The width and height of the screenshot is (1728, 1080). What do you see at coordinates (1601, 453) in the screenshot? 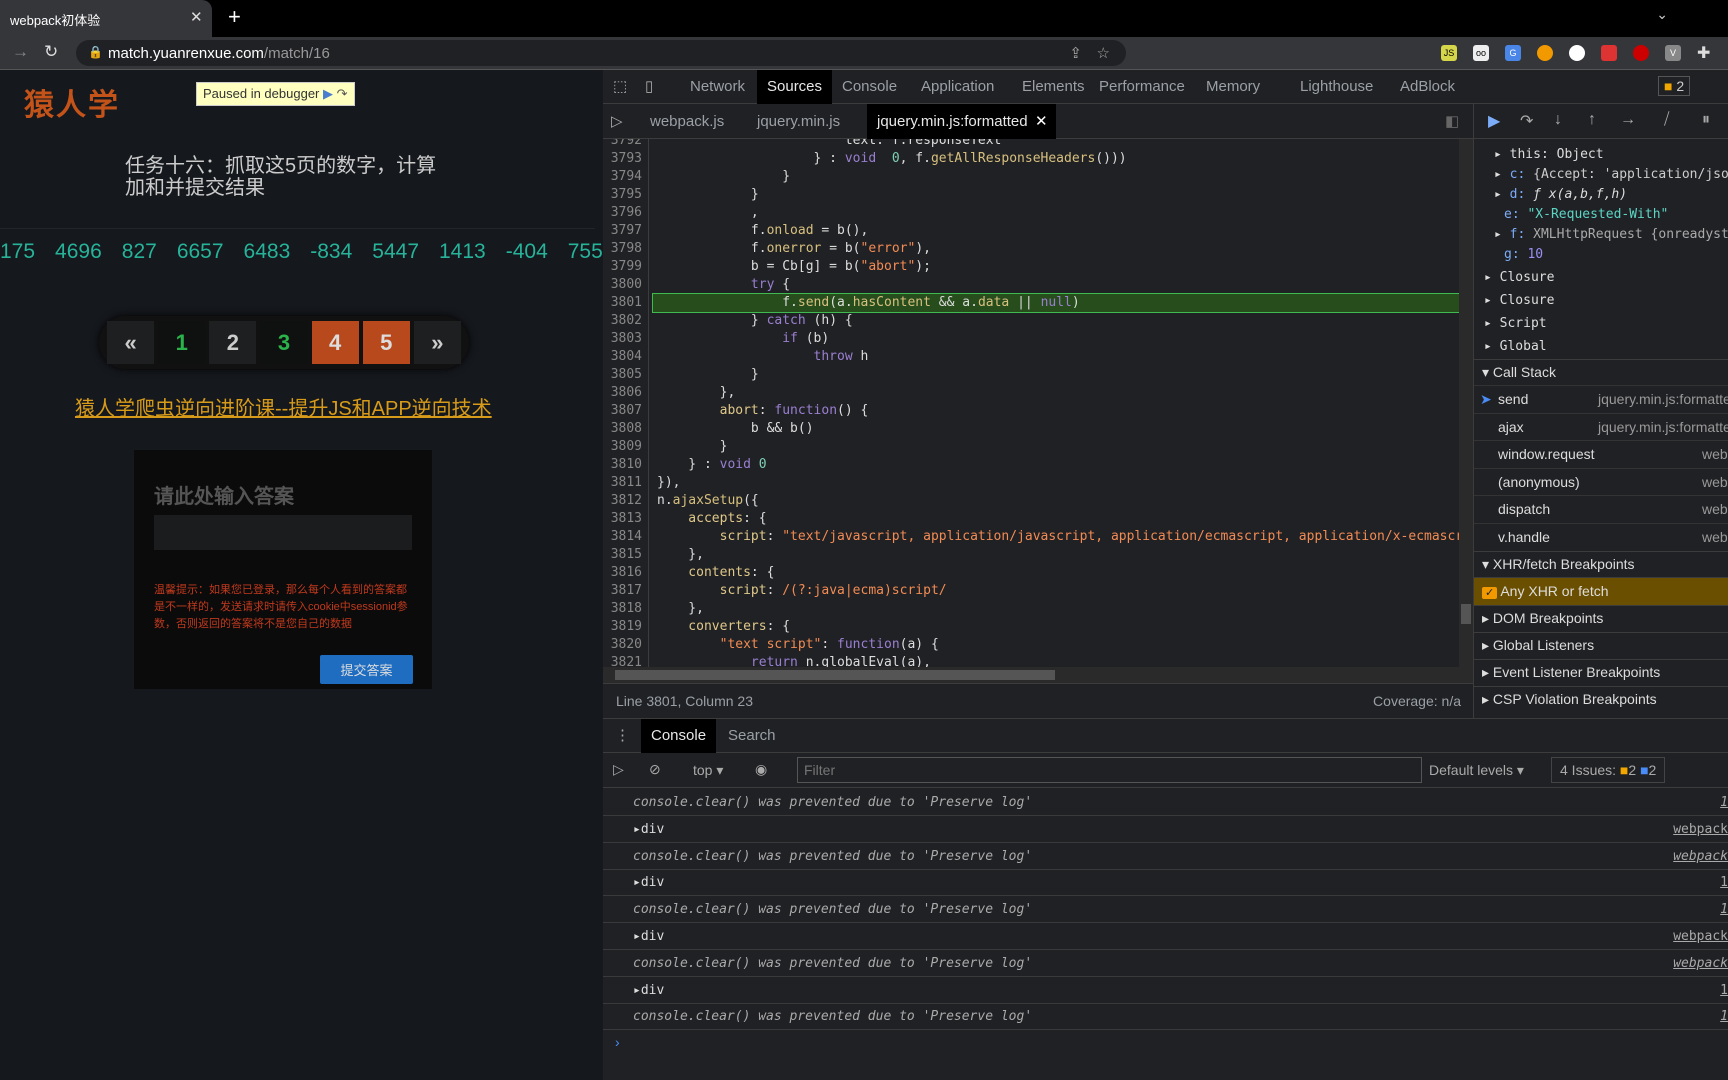
I see `call-frame-windowrequest: window.request webpack` at bounding box center [1601, 453].